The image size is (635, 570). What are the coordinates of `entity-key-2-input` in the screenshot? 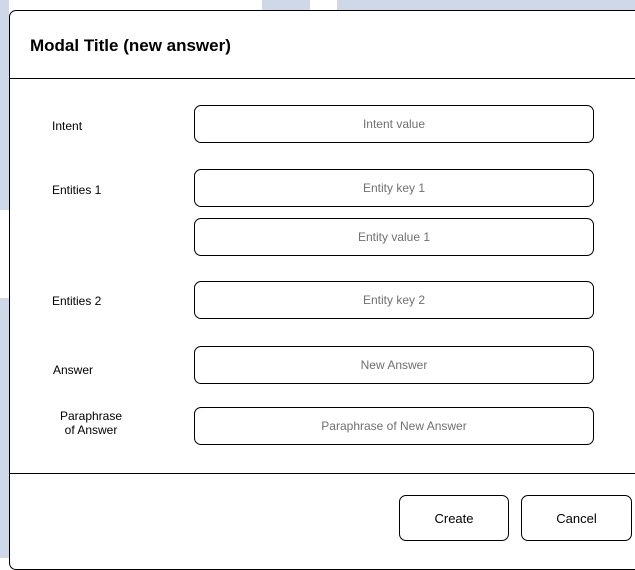 It's located at (394, 300).